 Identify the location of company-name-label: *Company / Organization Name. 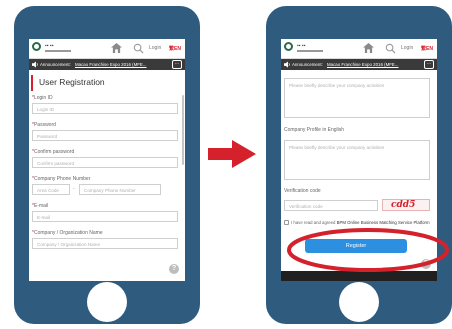
(67, 233).